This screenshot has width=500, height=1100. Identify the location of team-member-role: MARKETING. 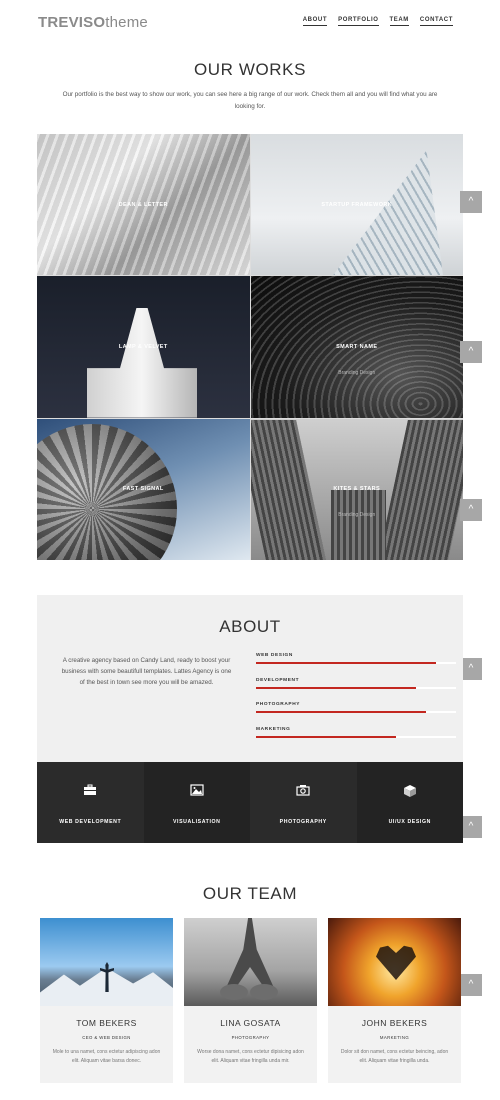
(394, 1037).